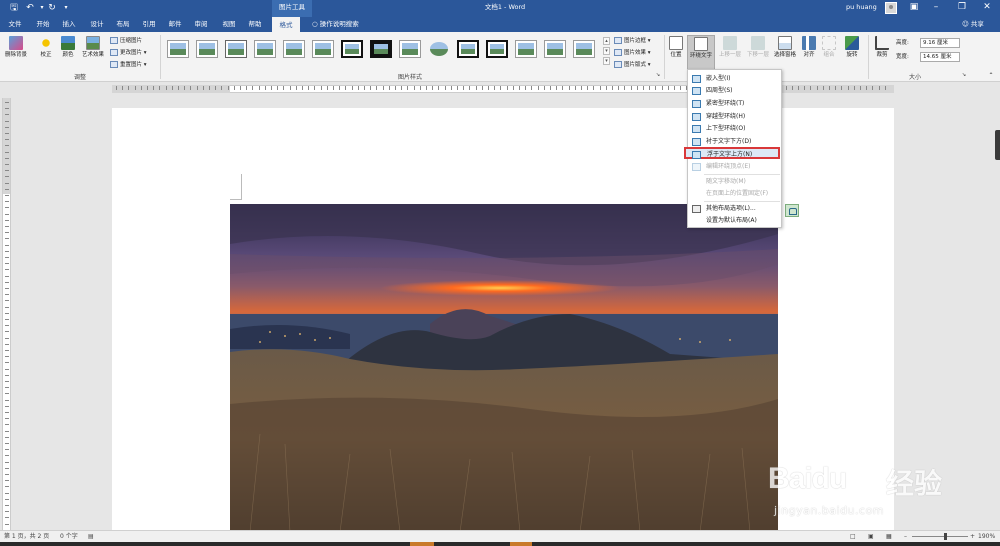  Describe the element at coordinates (809, 47) in the screenshot. I see `align-button: 对齐` at that location.